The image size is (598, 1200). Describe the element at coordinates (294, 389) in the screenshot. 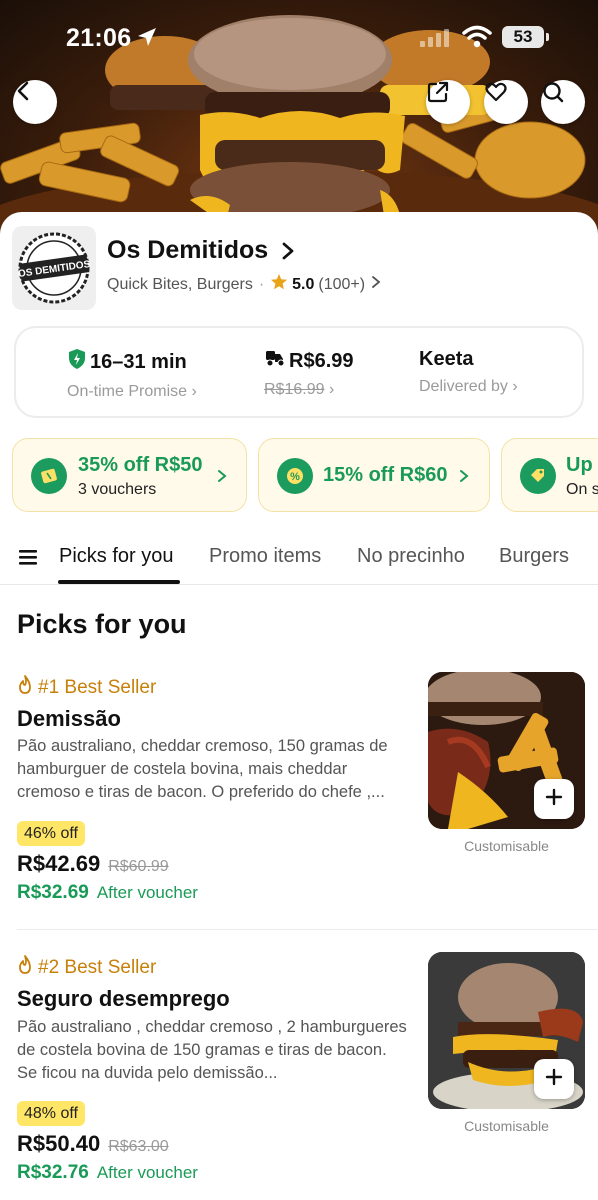

I see `delivery-fee-old: R$16.99` at that location.